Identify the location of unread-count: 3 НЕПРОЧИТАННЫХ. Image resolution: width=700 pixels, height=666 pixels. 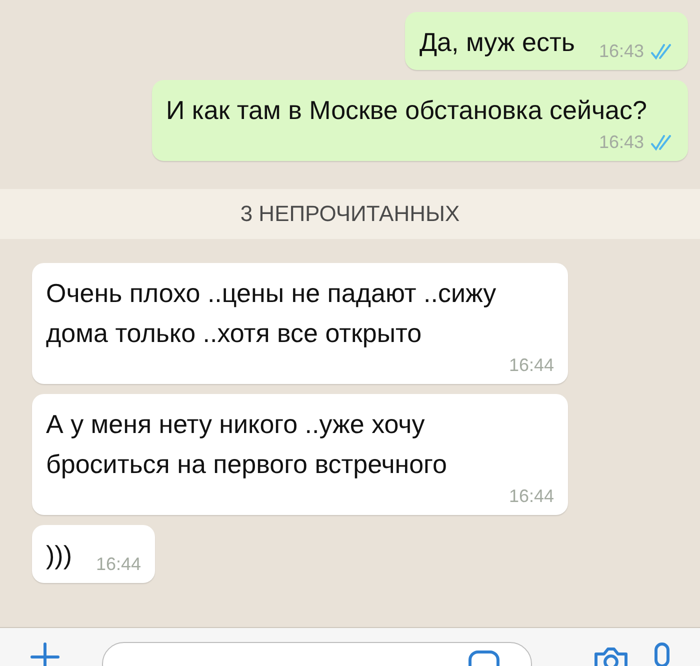
(350, 213).